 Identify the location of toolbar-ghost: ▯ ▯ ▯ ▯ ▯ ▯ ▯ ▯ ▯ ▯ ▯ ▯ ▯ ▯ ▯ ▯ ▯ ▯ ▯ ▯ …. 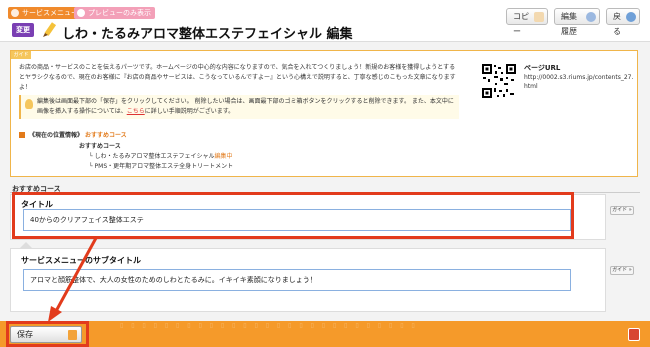
(269, 325).